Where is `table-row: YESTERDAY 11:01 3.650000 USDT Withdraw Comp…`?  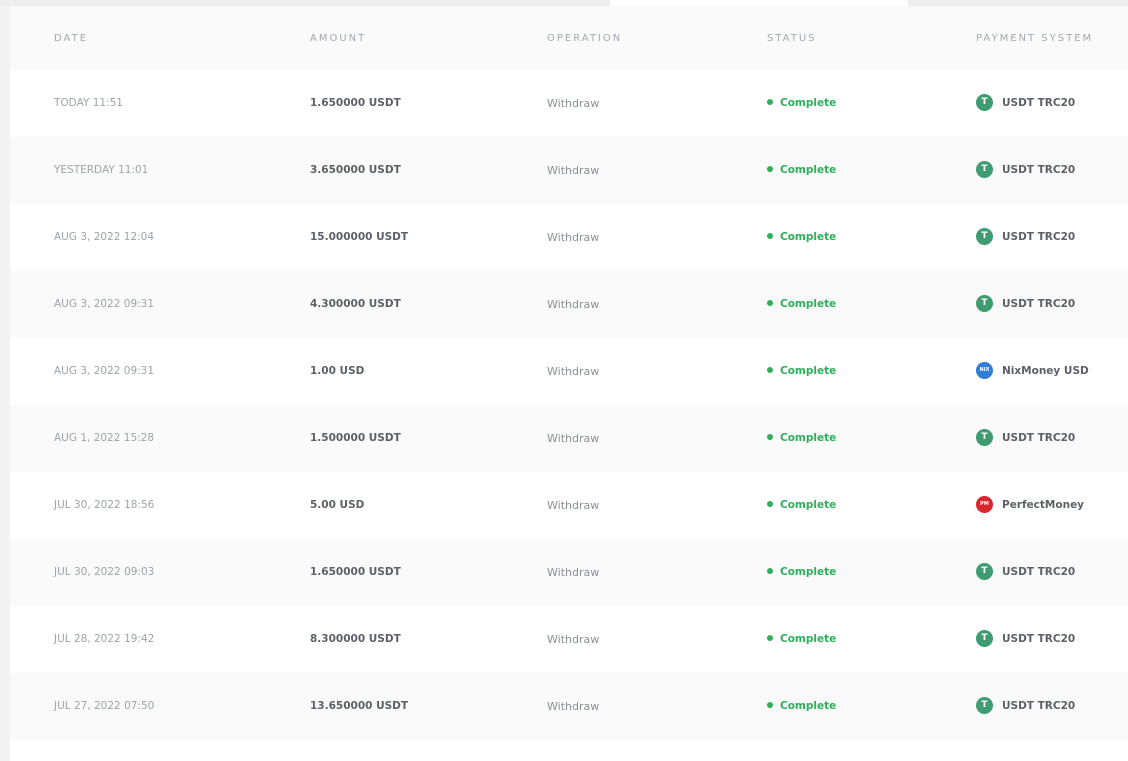 table-row: YESTERDAY 11:01 3.650000 USDT Withdraw Comp… is located at coordinates (569, 170).